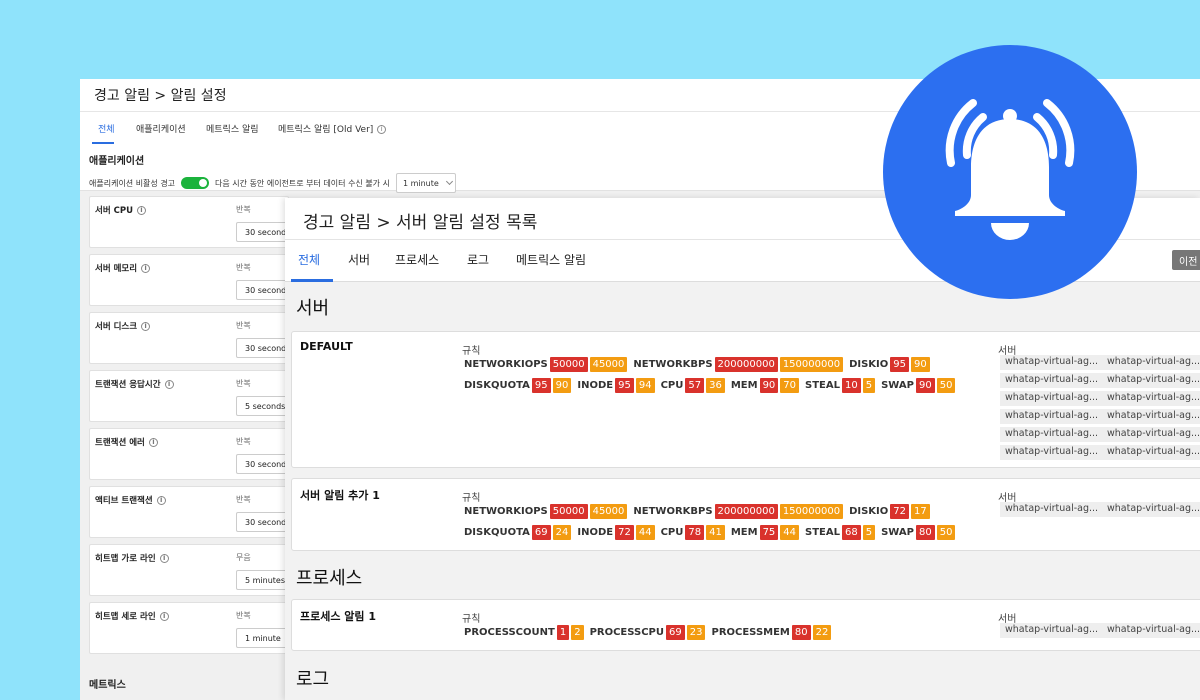 This screenshot has width=1200, height=700. I want to click on alert-card-heatmap-horizontal: 히트맵 가로 라인 i 무음 5 minutes, so click(192, 570).